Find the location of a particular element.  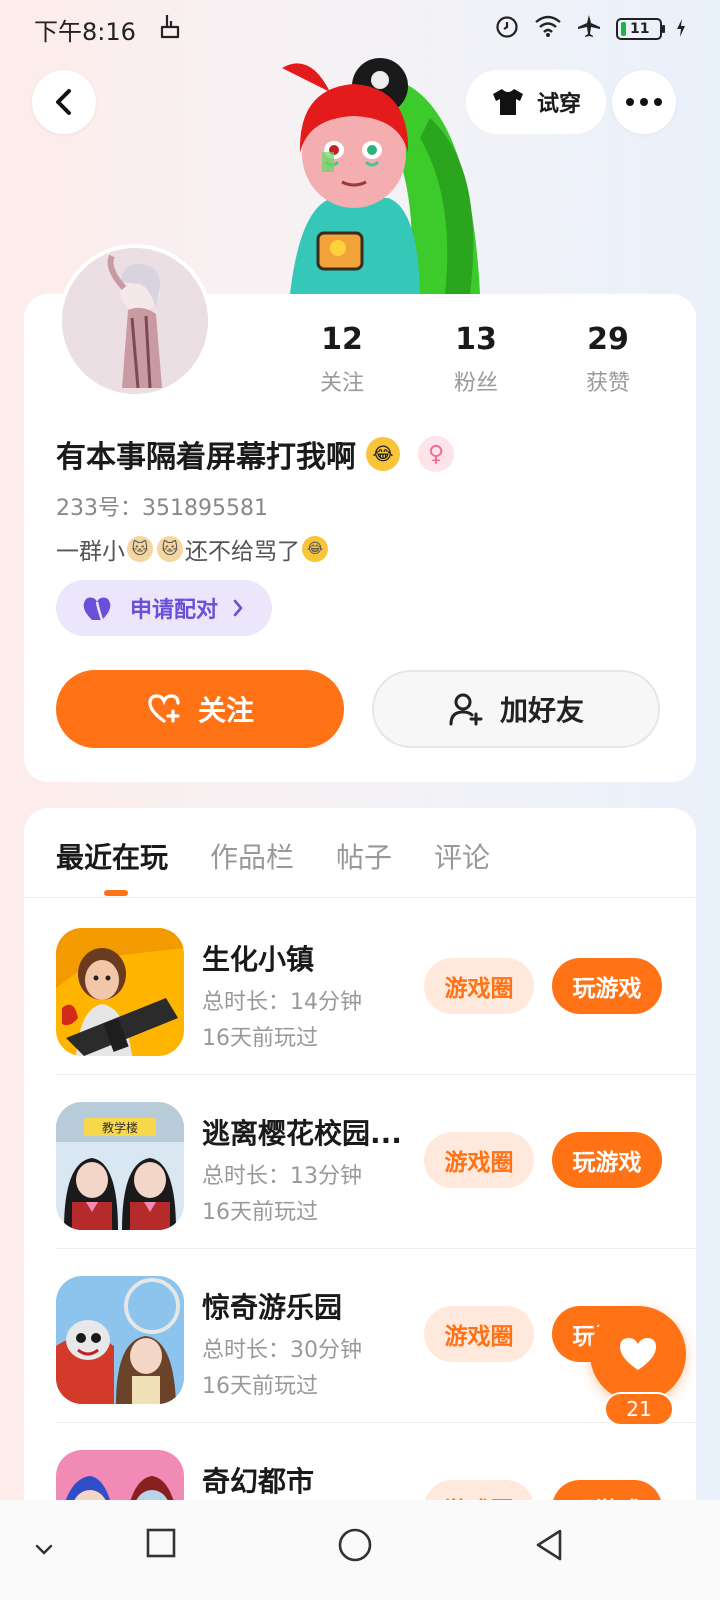

heart-plus-icon is located at coordinates (164, 708).